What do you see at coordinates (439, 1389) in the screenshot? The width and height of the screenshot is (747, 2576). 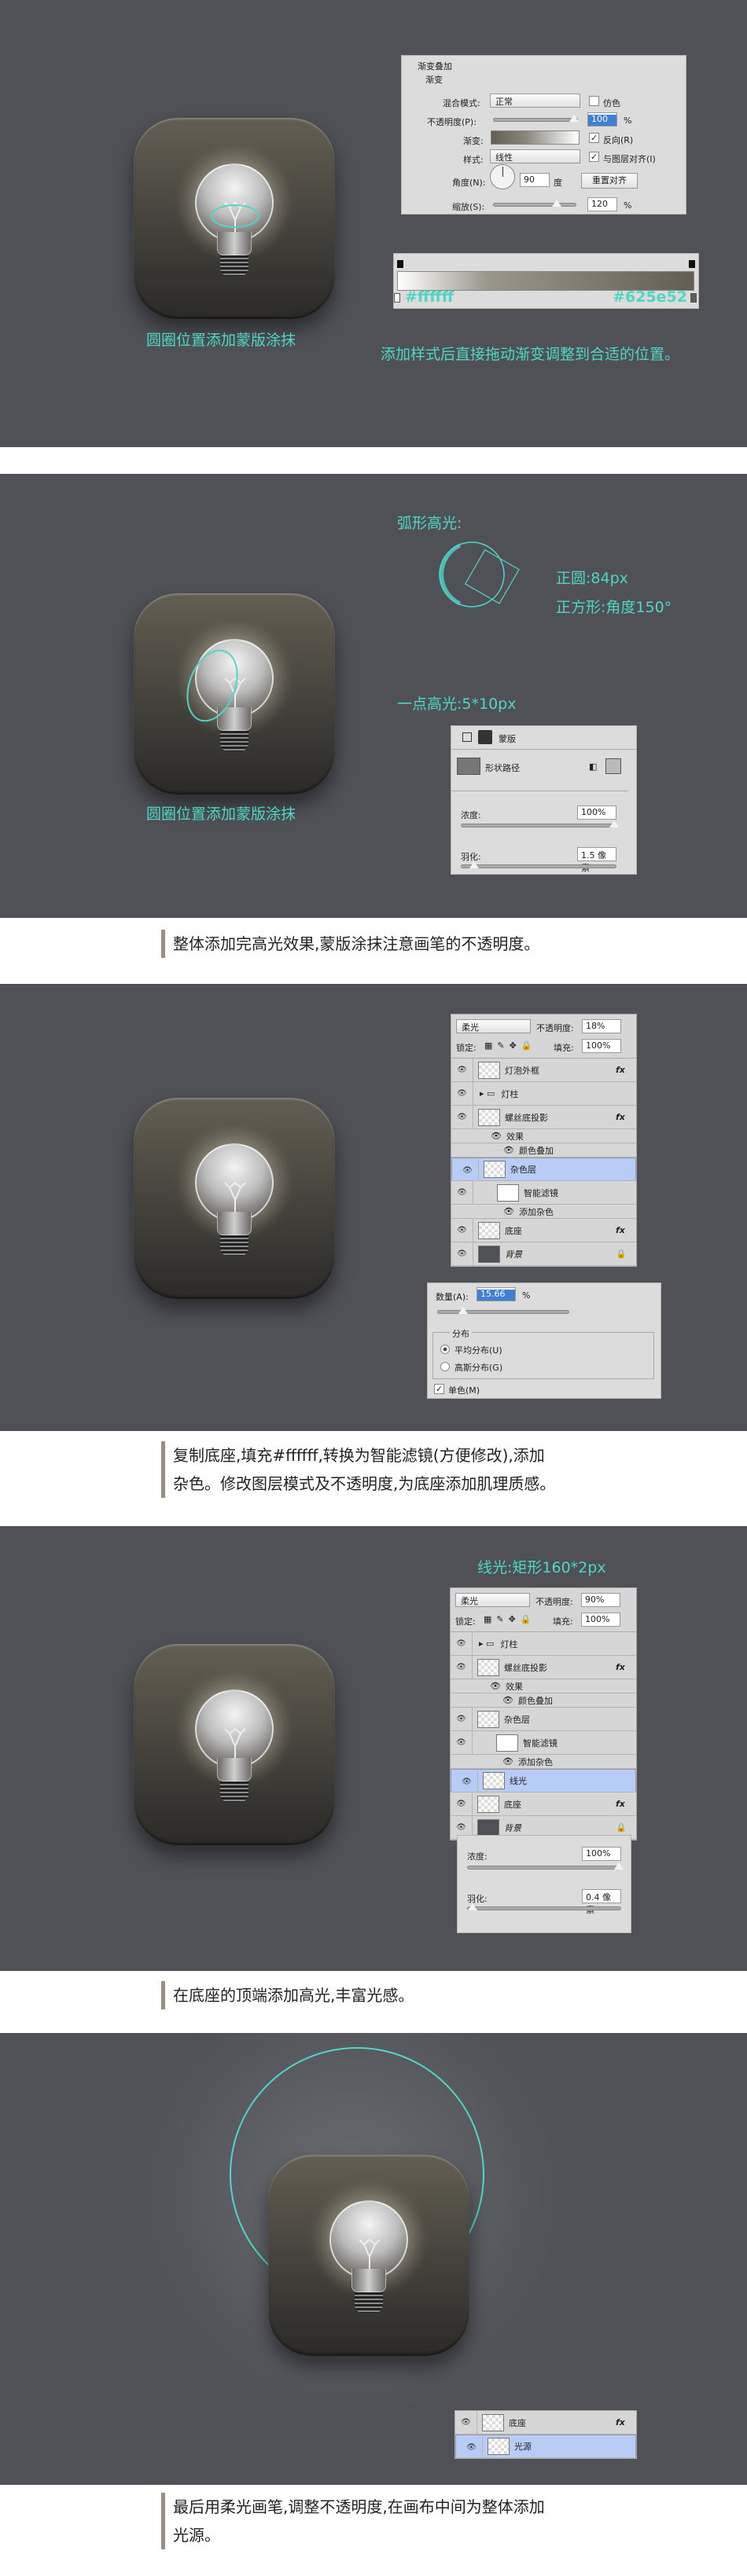 I see `monochrome-checkbox: ✓` at bounding box center [439, 1389].